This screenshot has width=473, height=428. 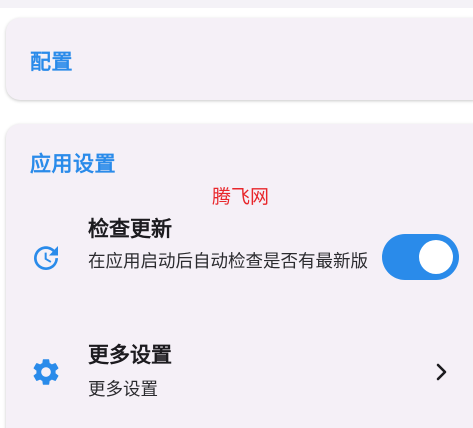 I want to click on more-settings-subtitle: 更多设置, so click(x=123, y=390).